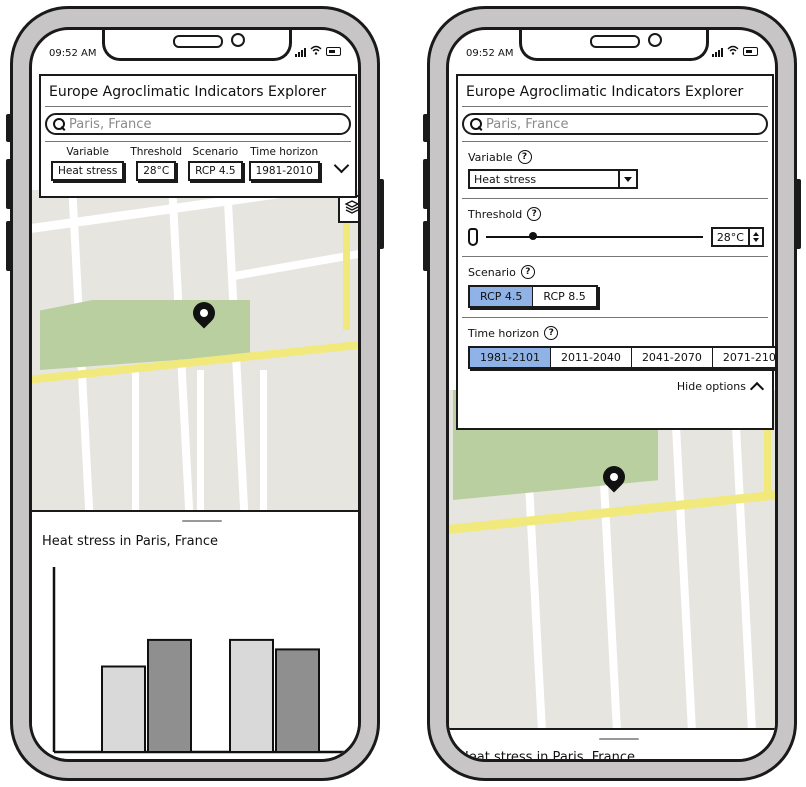  I want to click on time-horizon-option: 2041-2070, so click(672, 357).